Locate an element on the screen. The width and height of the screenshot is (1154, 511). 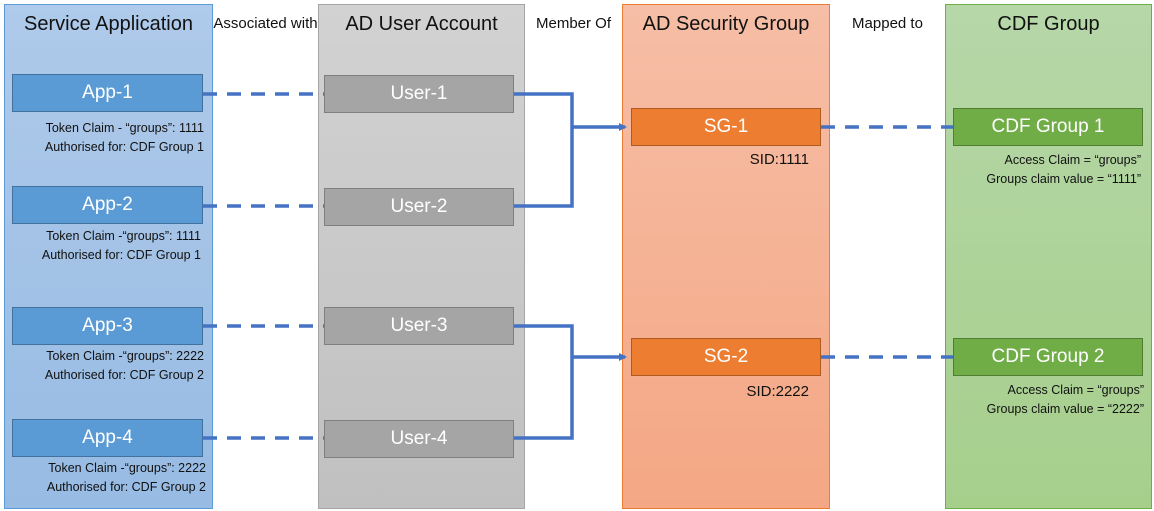
app-4-box: App-4 is located at coordinates (107, 438).